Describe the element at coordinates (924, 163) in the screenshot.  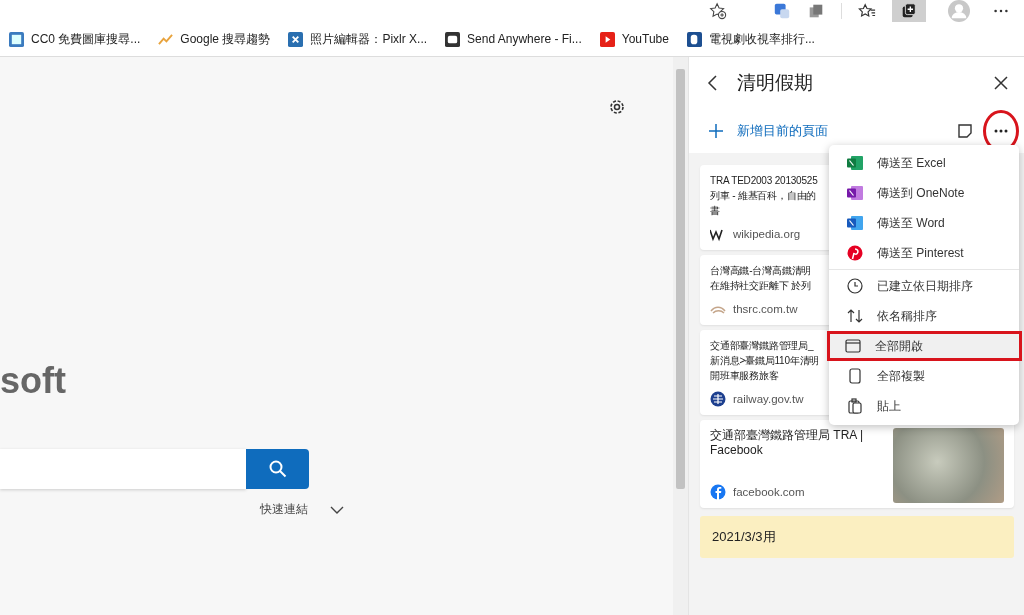
I see `menu-item: 傳送至 Excel` at that location.